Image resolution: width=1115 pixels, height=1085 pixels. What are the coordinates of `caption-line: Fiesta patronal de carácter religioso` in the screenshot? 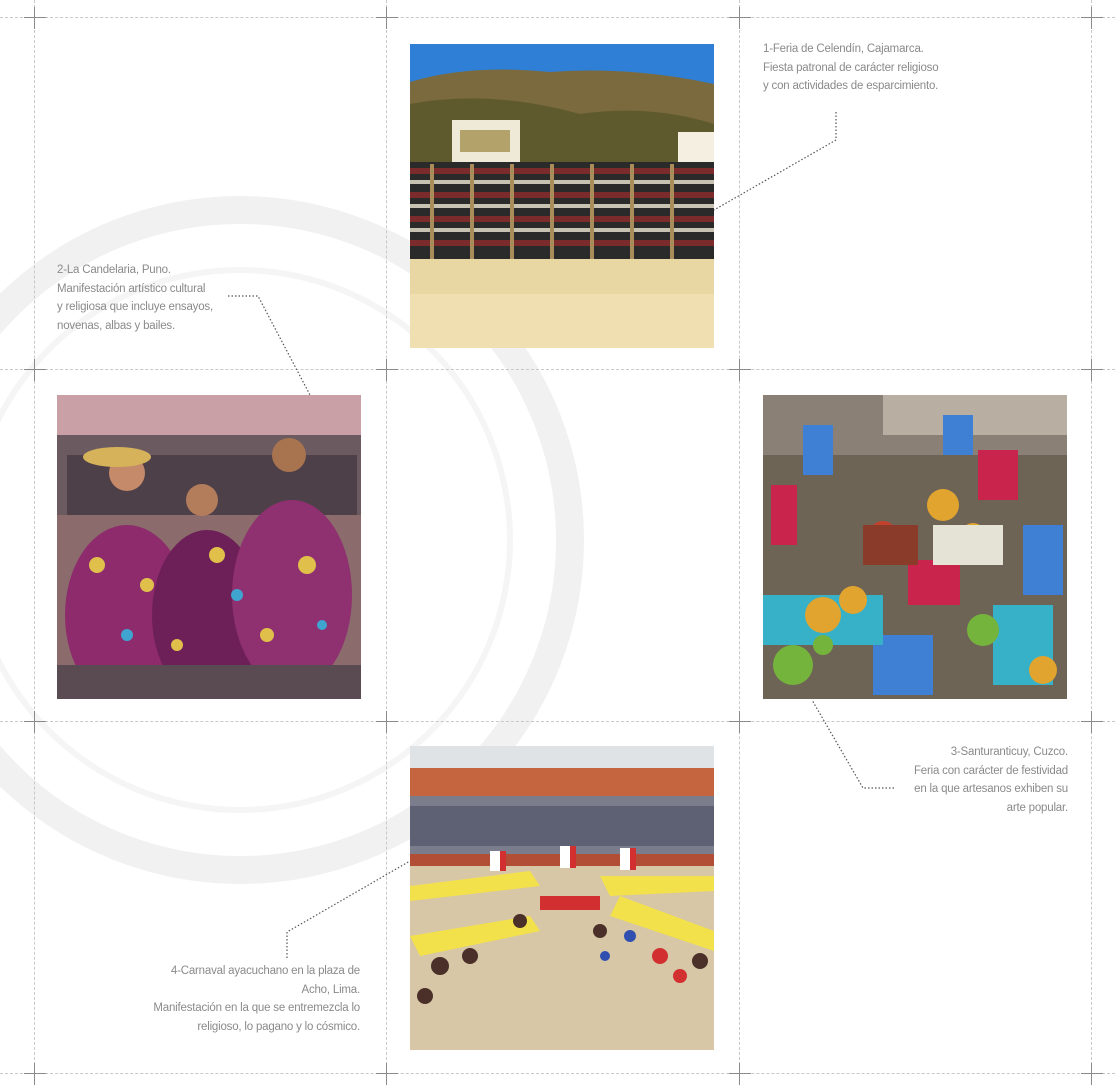 It's located at (851, 67).